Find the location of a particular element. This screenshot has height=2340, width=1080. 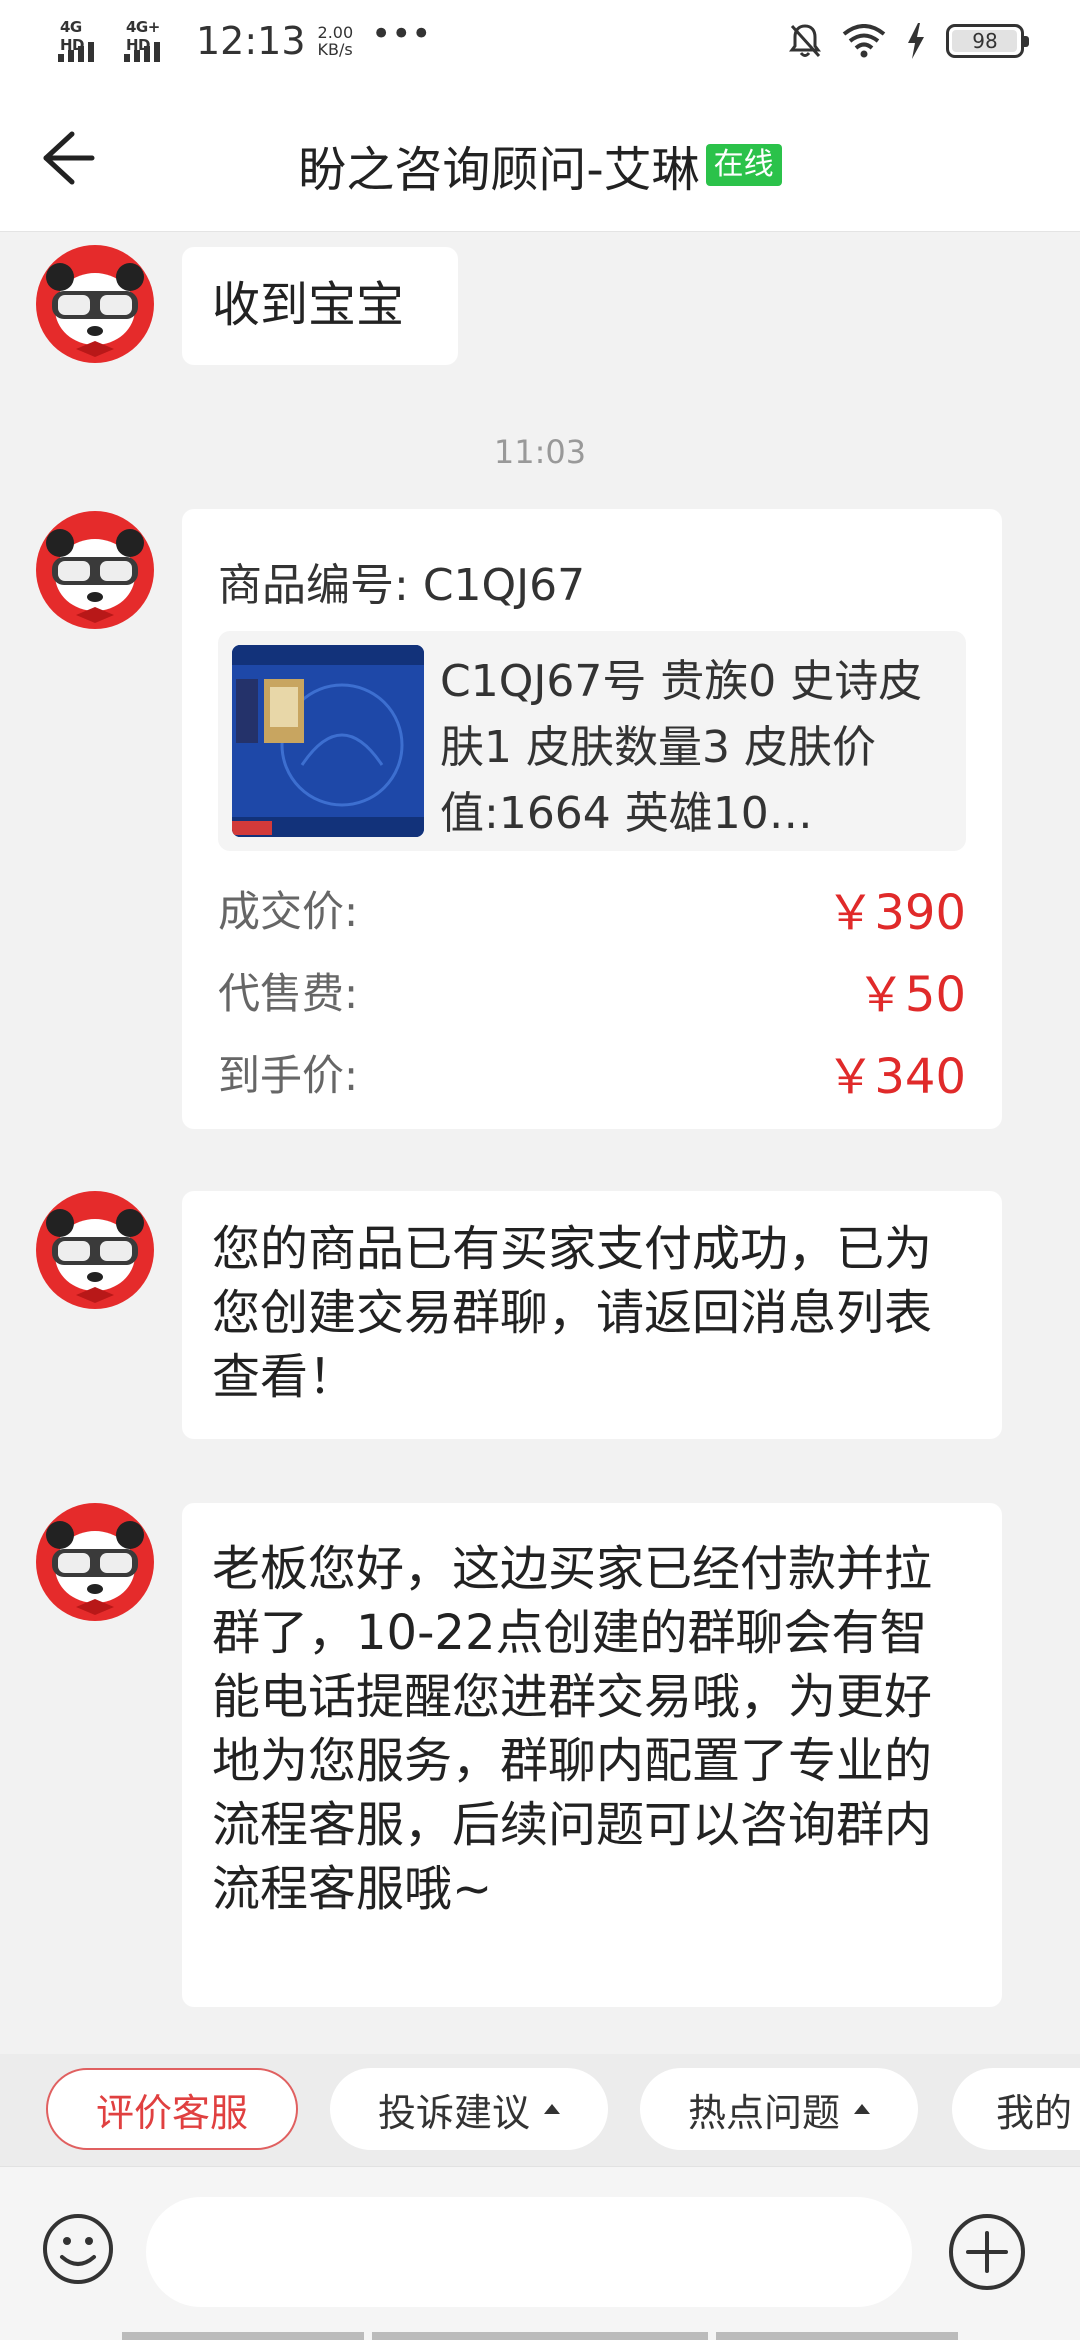

net-price-row: 到手价: ￥340 is located at coordinates (592, 1072).